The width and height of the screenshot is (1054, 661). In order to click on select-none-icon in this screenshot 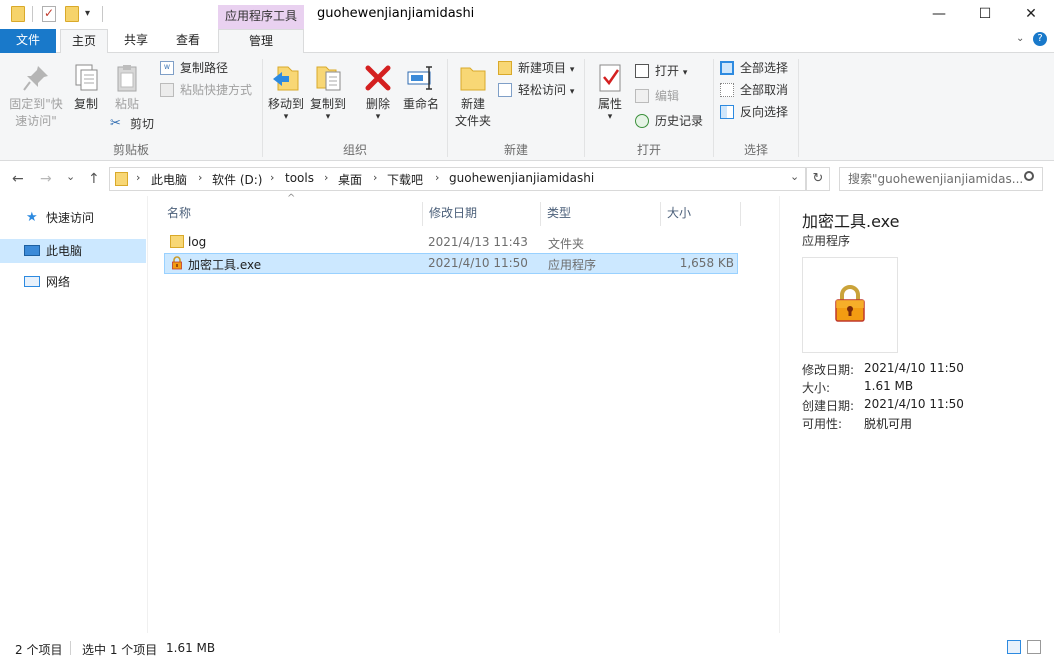, I will do `click(727, 90)`.